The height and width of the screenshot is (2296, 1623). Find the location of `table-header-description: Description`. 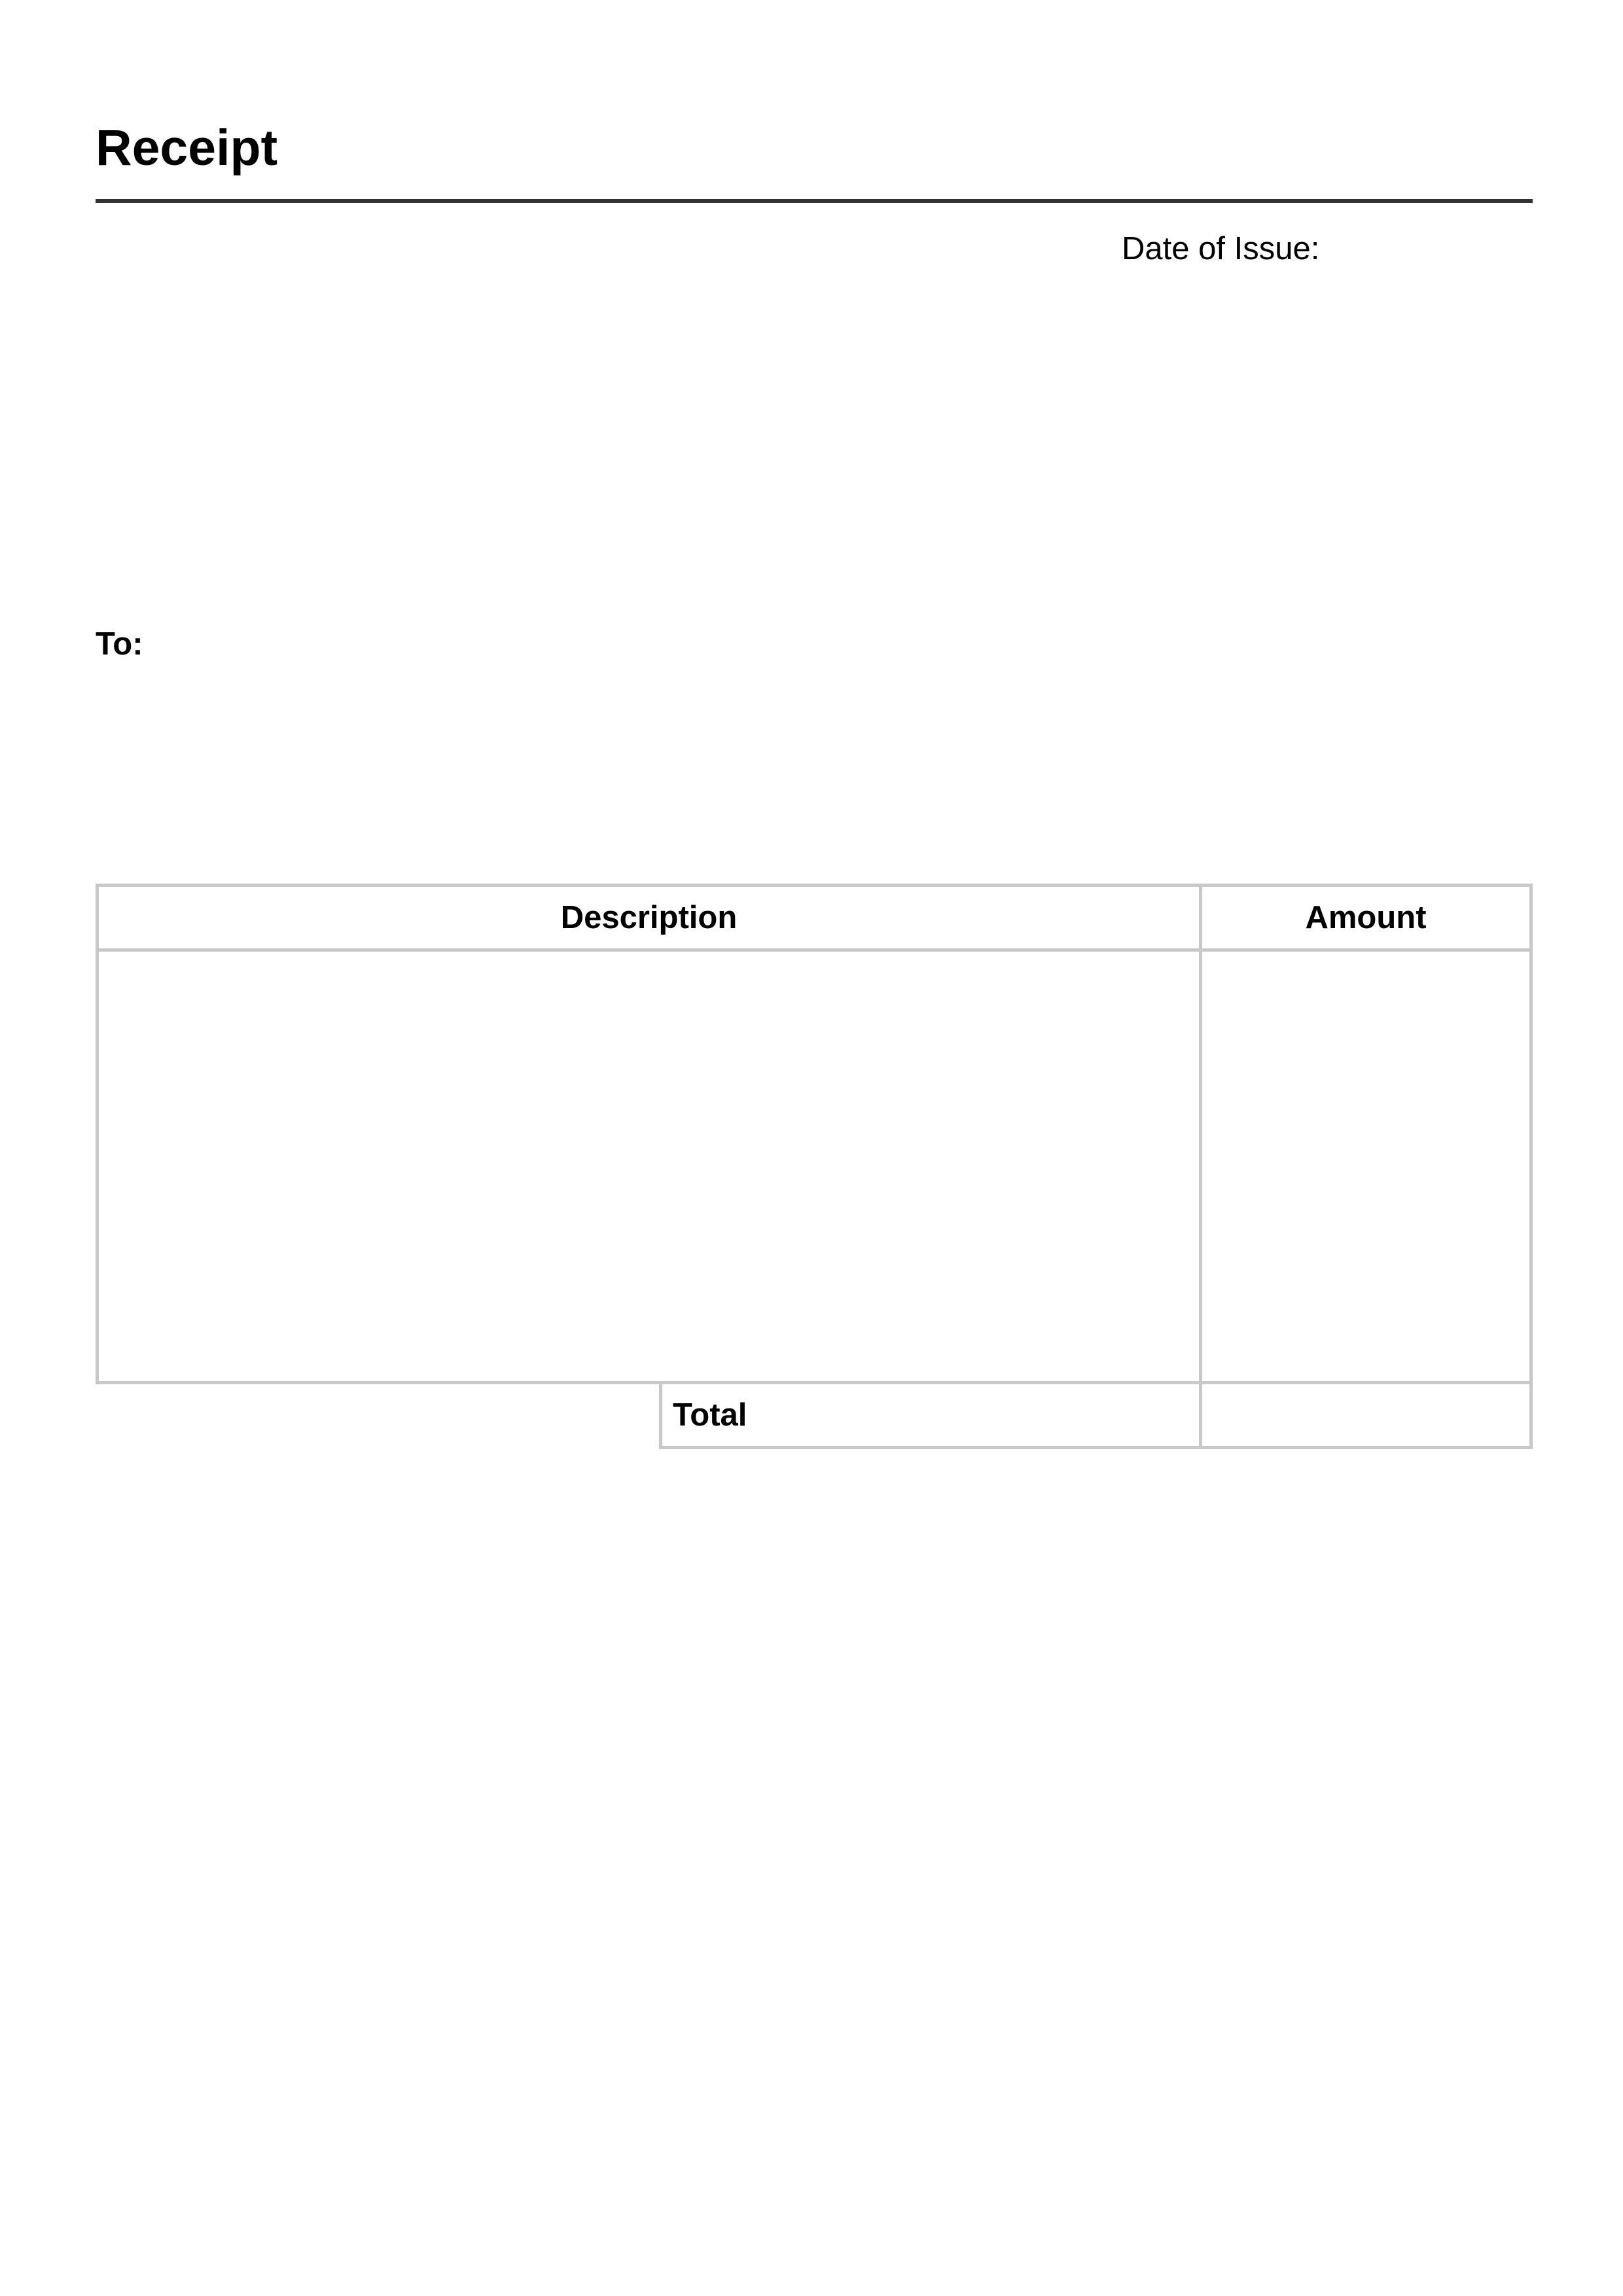

table-header-description: Description is located at coordinates (649, 917).